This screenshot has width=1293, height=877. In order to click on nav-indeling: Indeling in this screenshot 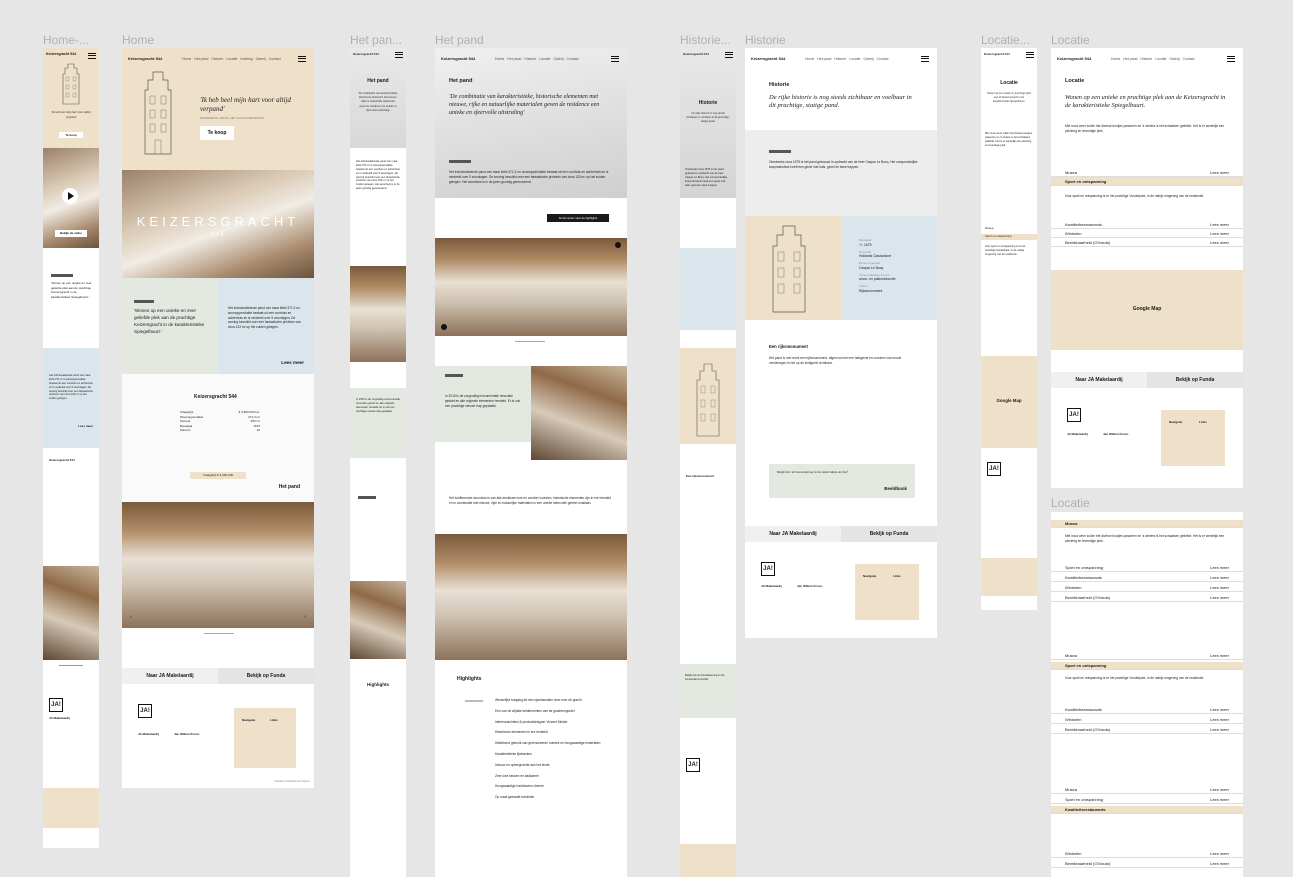, I will do `click(246, 59)`.